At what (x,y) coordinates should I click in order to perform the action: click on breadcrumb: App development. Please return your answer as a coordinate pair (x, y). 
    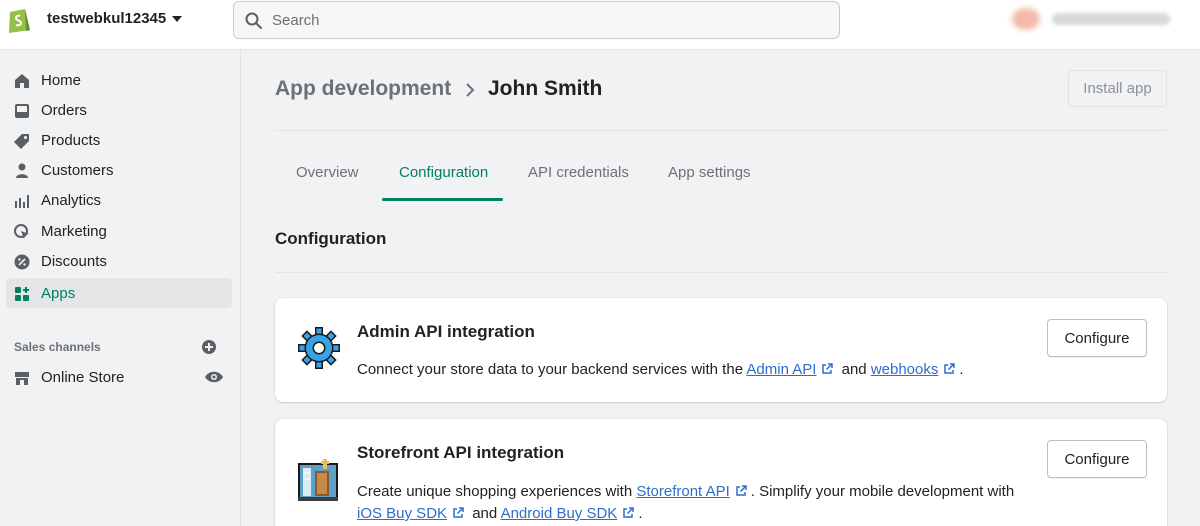
    Looking at the image, I should click on (363, 89).